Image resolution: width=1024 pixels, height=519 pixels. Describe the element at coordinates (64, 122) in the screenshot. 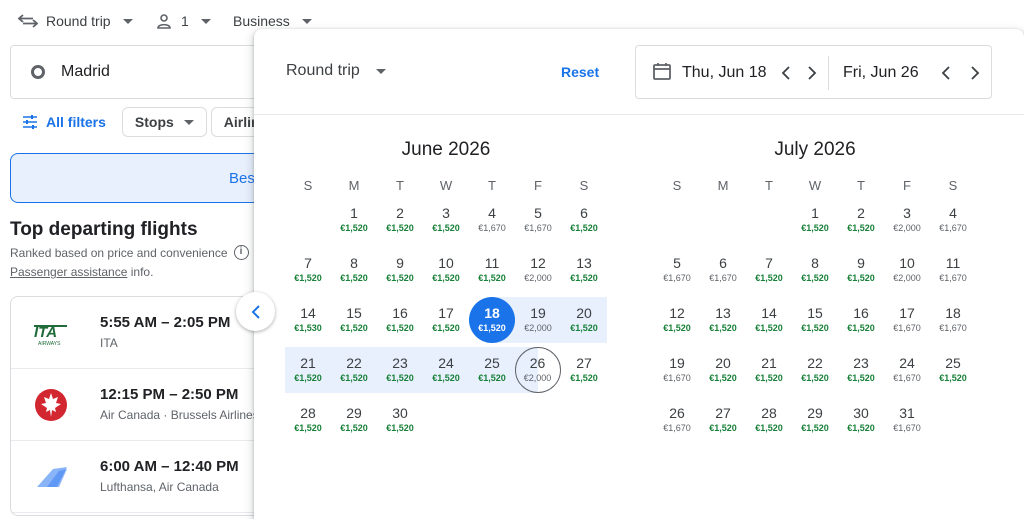

I see `all-filters-button: All filters` at that location.